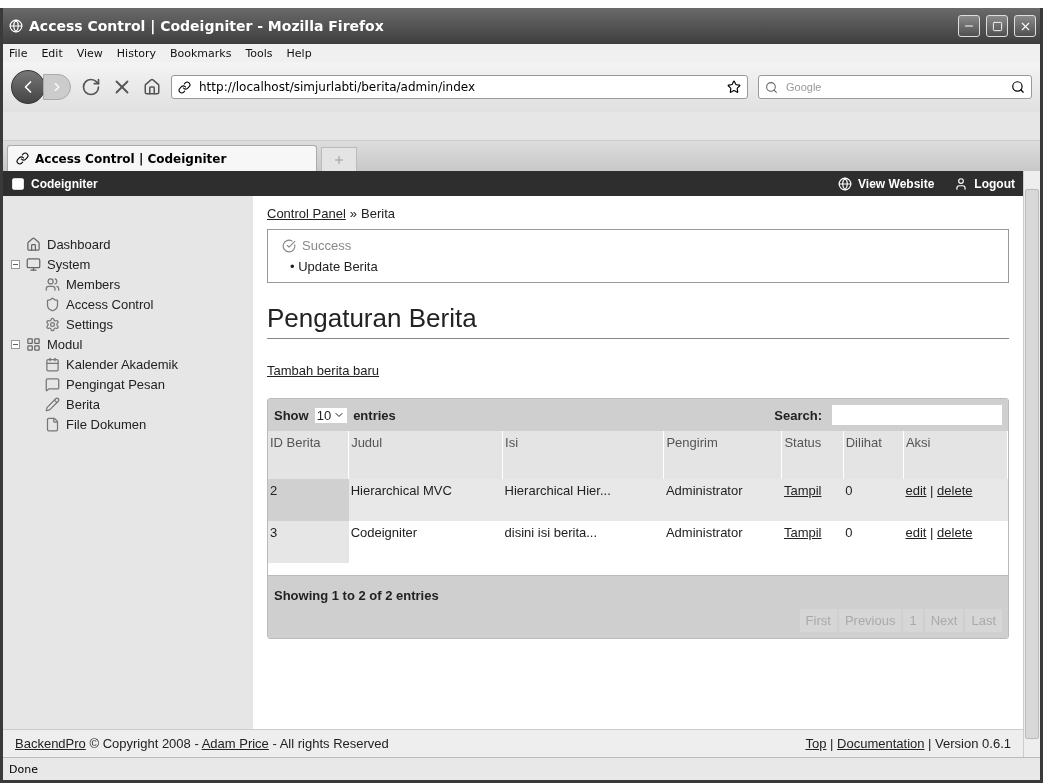 Image resolution: width=1043 pixels, height=783 pixels. Describe the element at coordinates (357, 595) in the screenshot. I see `table-info: Showing 1 to 2 of 2 entries` at that location.